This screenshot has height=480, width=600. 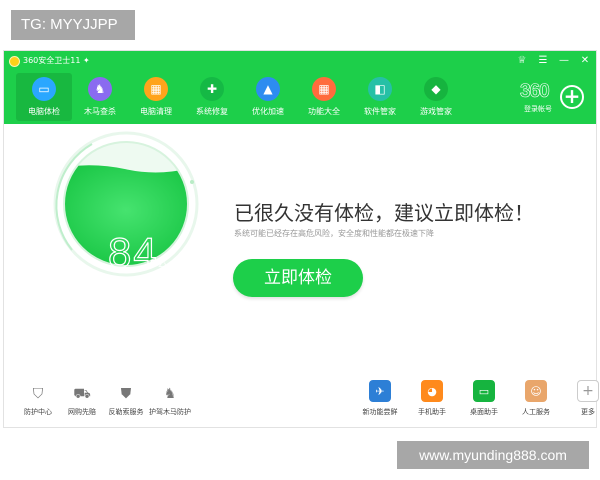 I want to click on nav-item-label: 软件管家, so click(x=380, y=111).